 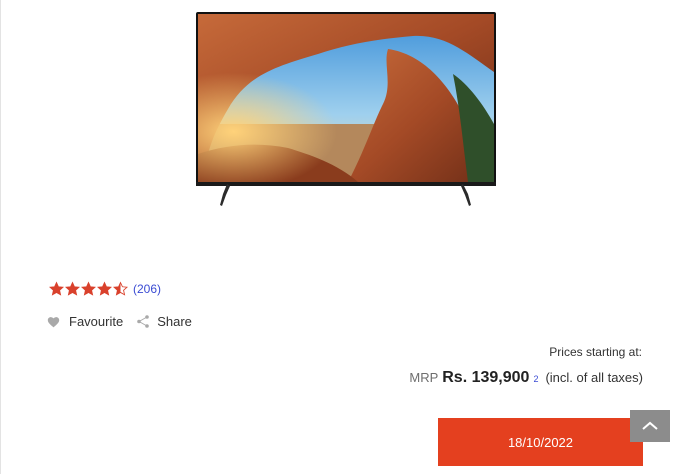 I want to click on review-count-link: (206), so click(x=147, y=289).